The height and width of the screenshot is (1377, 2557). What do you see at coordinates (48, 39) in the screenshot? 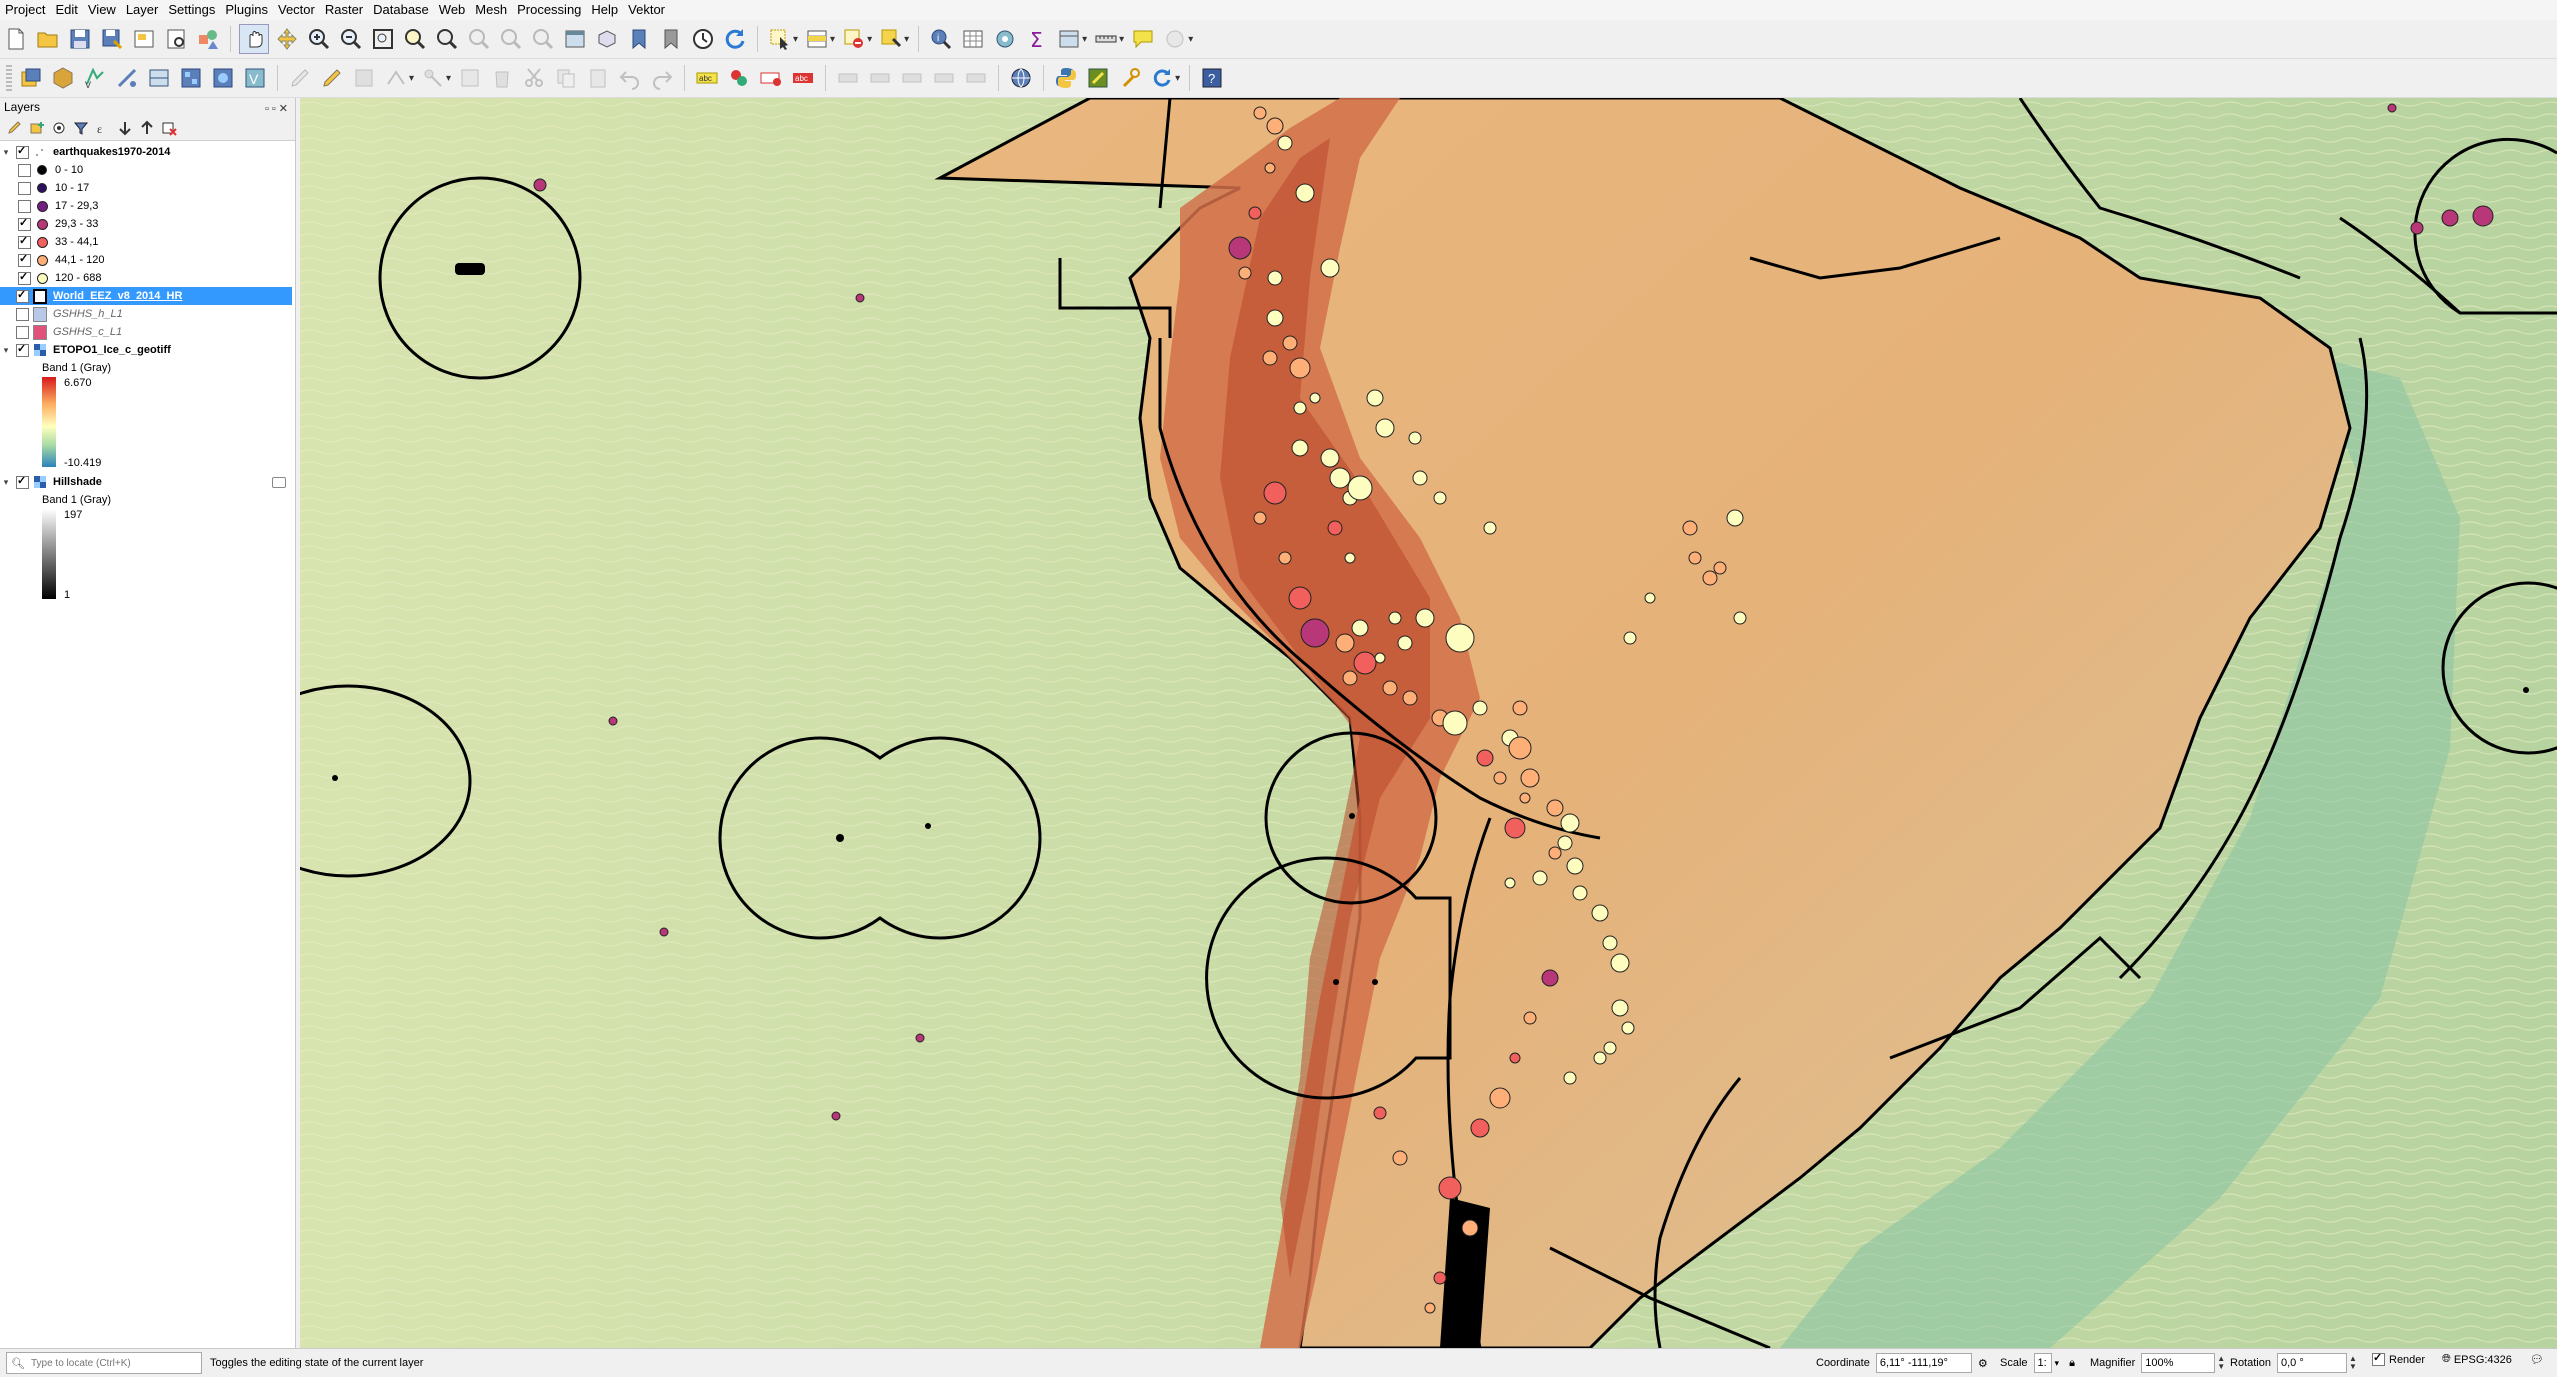
I see `open-project-icon` at bounding box center [48, 39].